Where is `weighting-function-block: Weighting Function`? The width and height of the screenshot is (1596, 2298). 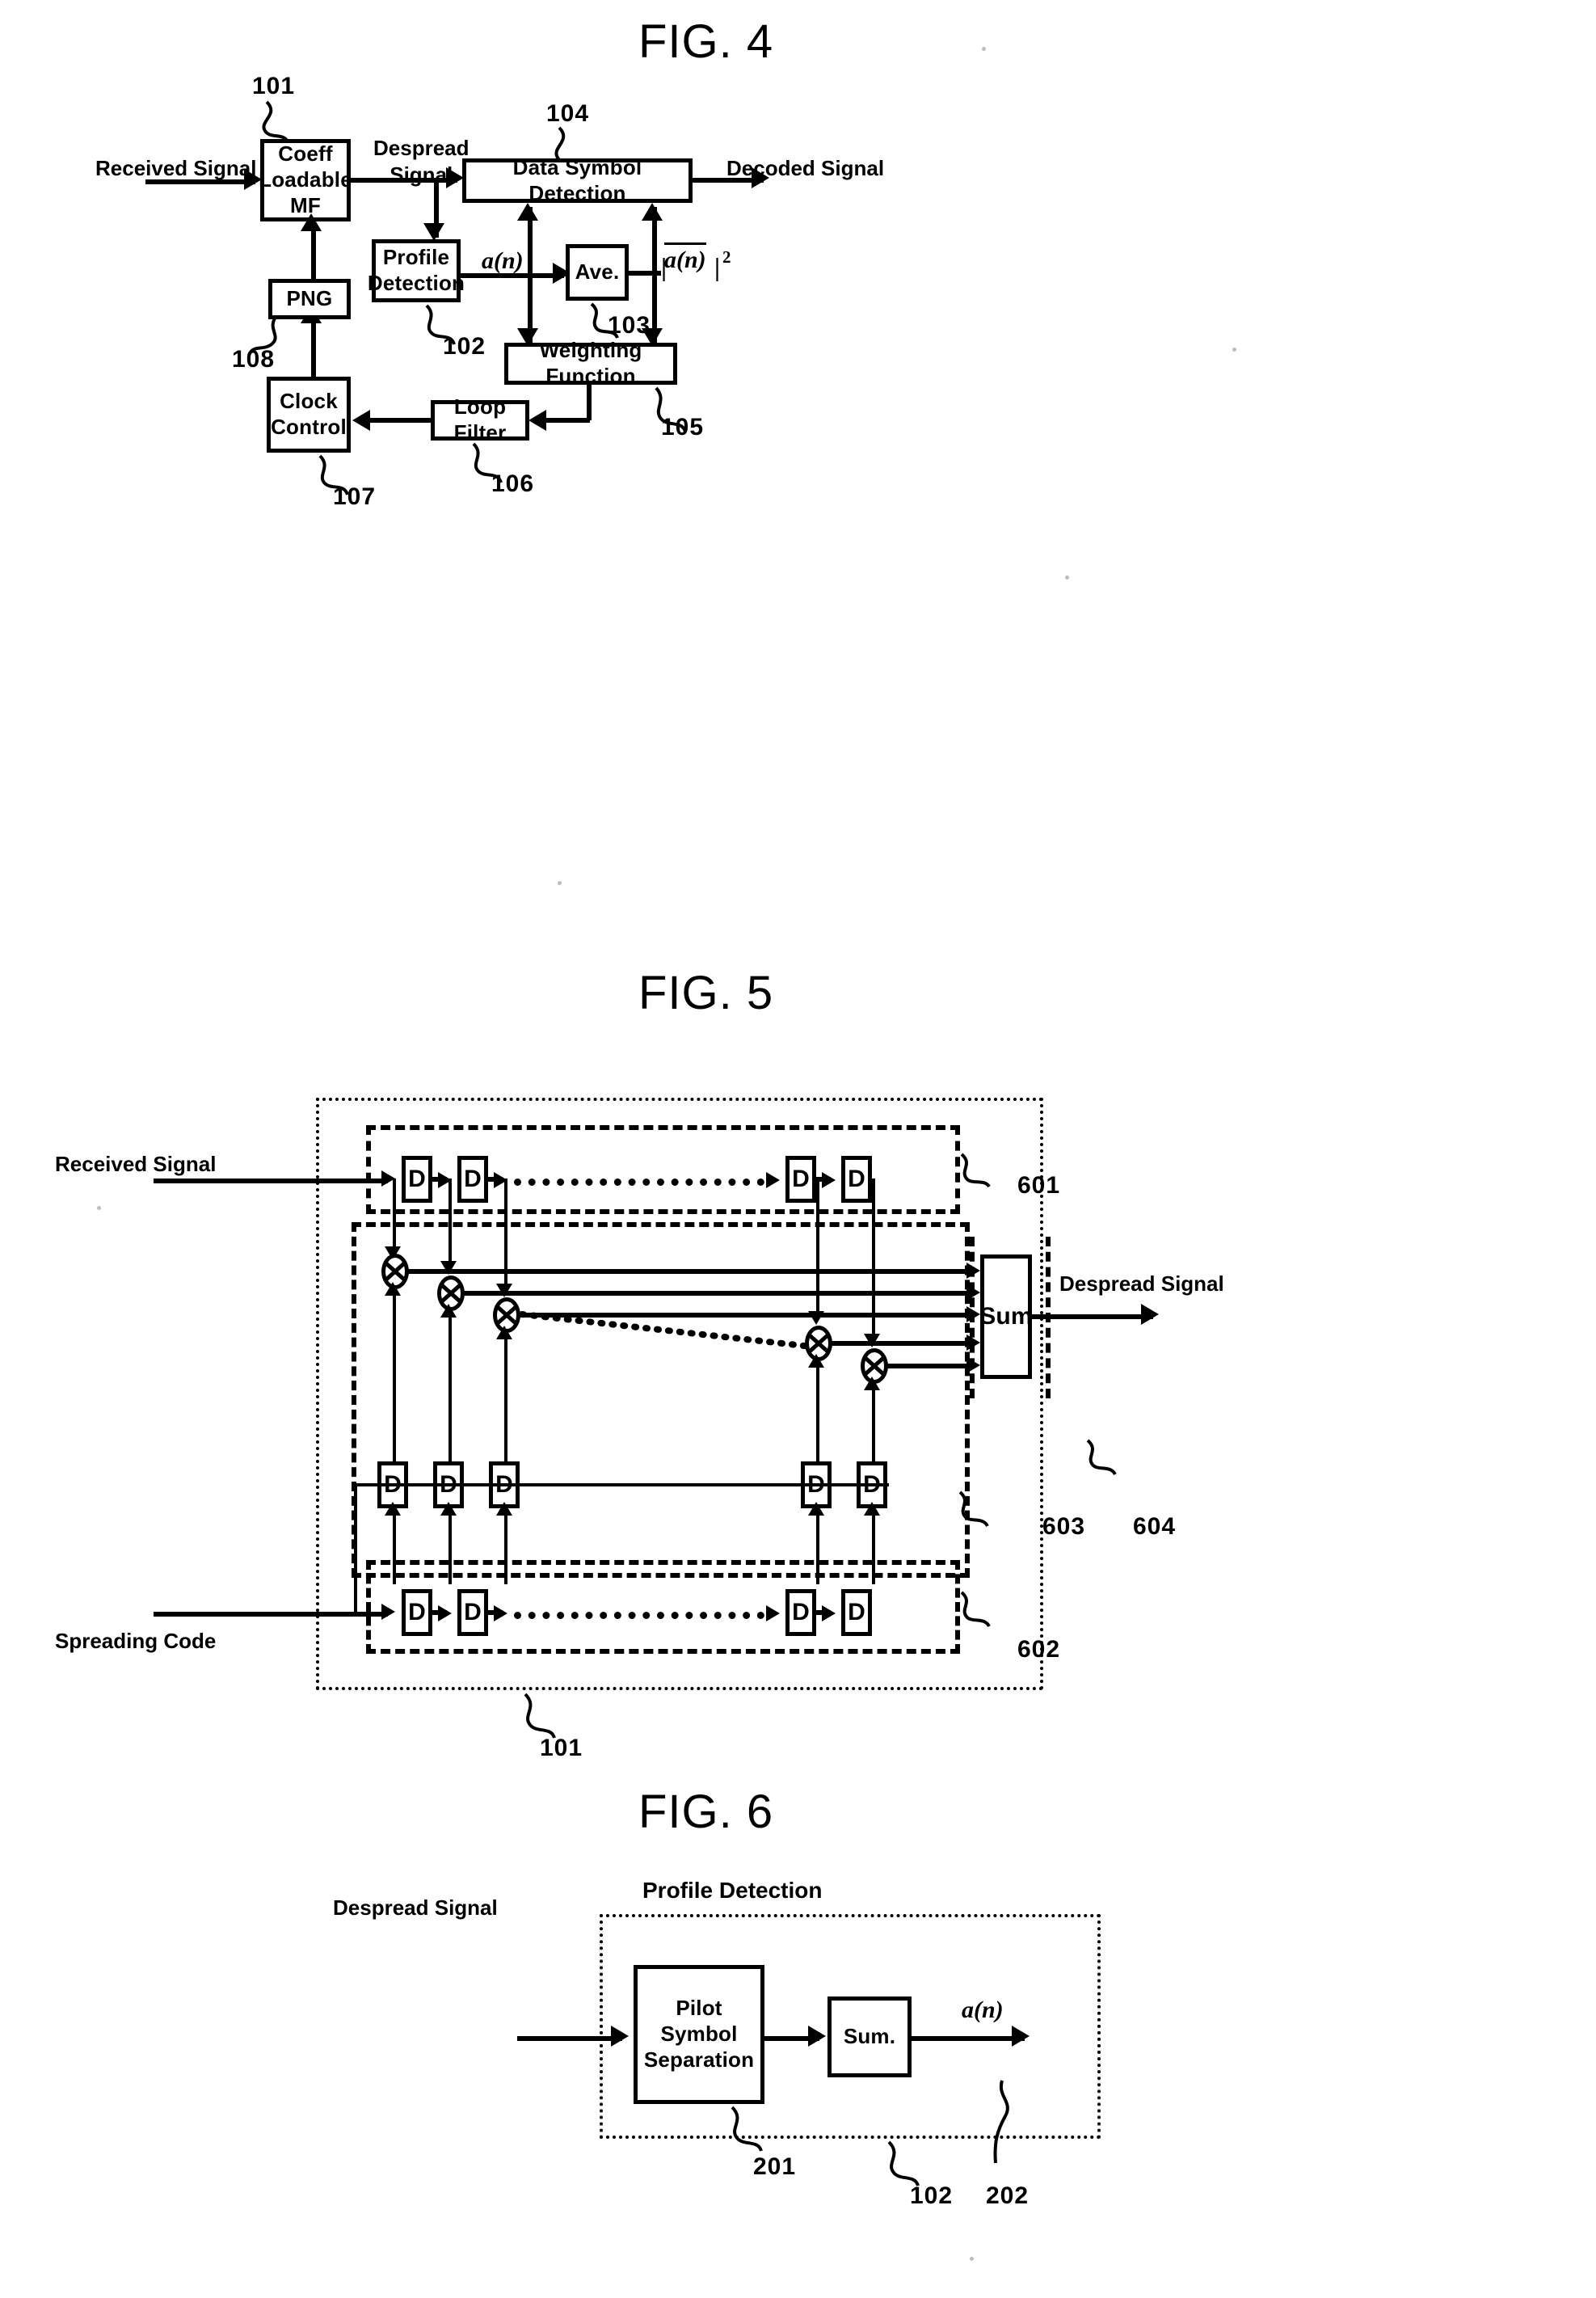 weighting-function-block: Weighting Function is located at coordinates (590, 363).